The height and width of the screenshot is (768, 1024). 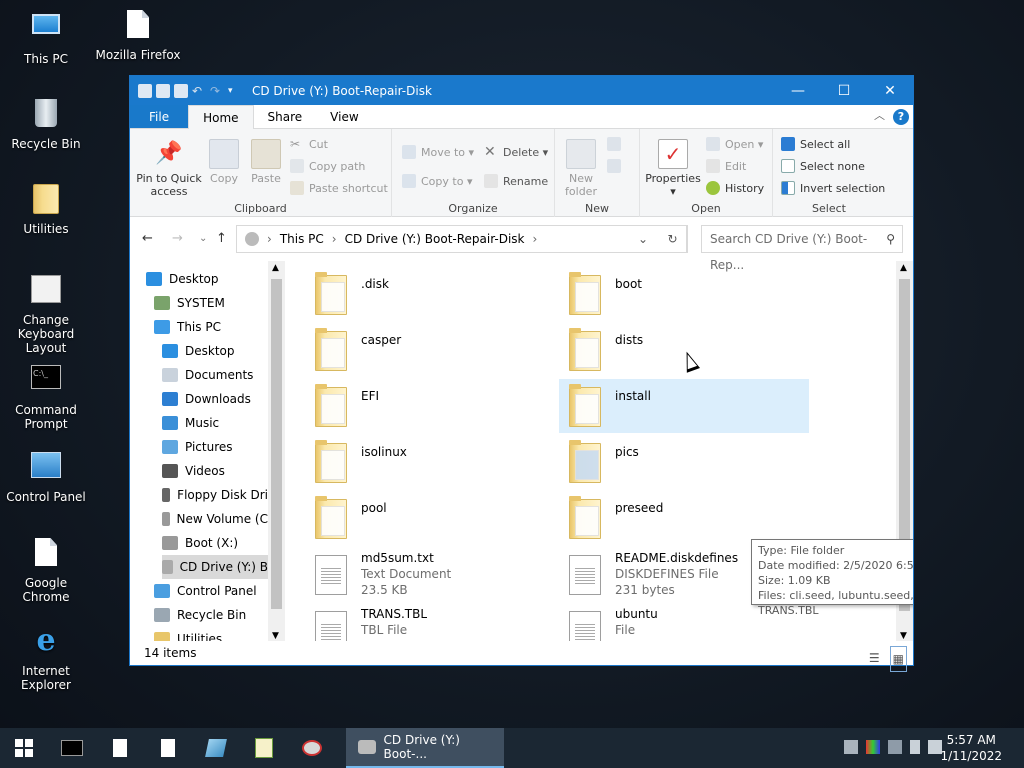 What do you see at coordinates (199, 91) in the screenshot?
I see `undo-icon: ↶` at bounding box center [199, 91].